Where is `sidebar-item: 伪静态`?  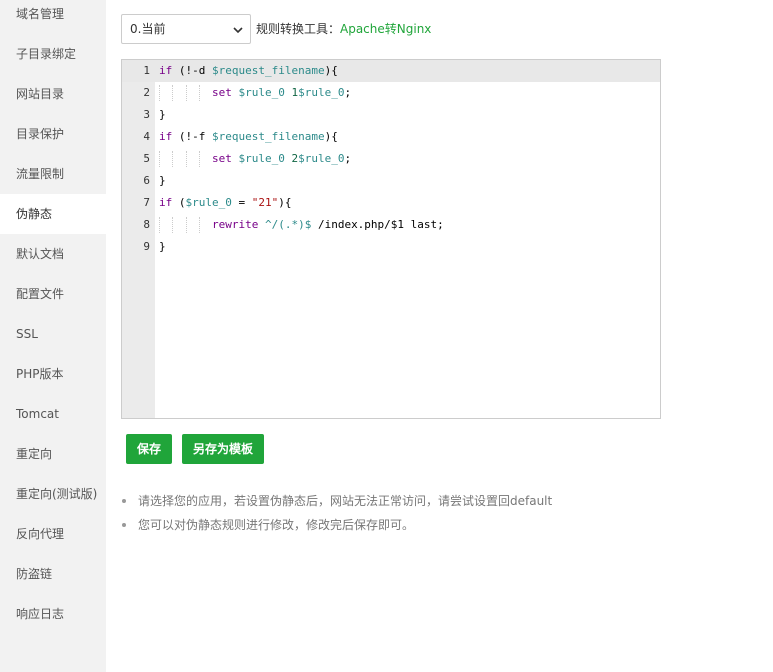
sidebar-item: 伪静态 is located at coordinates (53, 214).